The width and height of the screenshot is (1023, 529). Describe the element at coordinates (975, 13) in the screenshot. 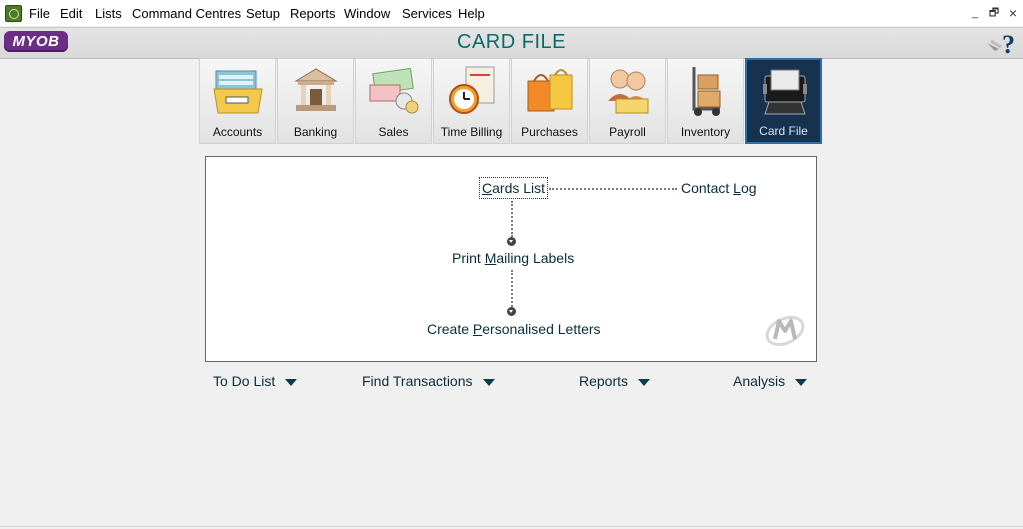

I see `minimize-button: _` at that location.